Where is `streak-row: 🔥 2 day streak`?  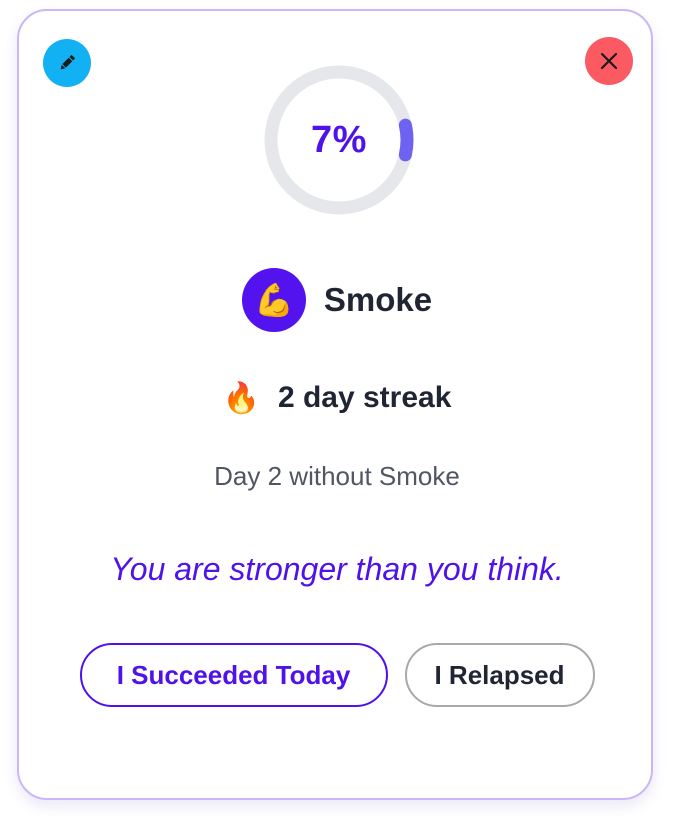
streak-row: 🔥 2 day streak is located at coordinates (337, 398).